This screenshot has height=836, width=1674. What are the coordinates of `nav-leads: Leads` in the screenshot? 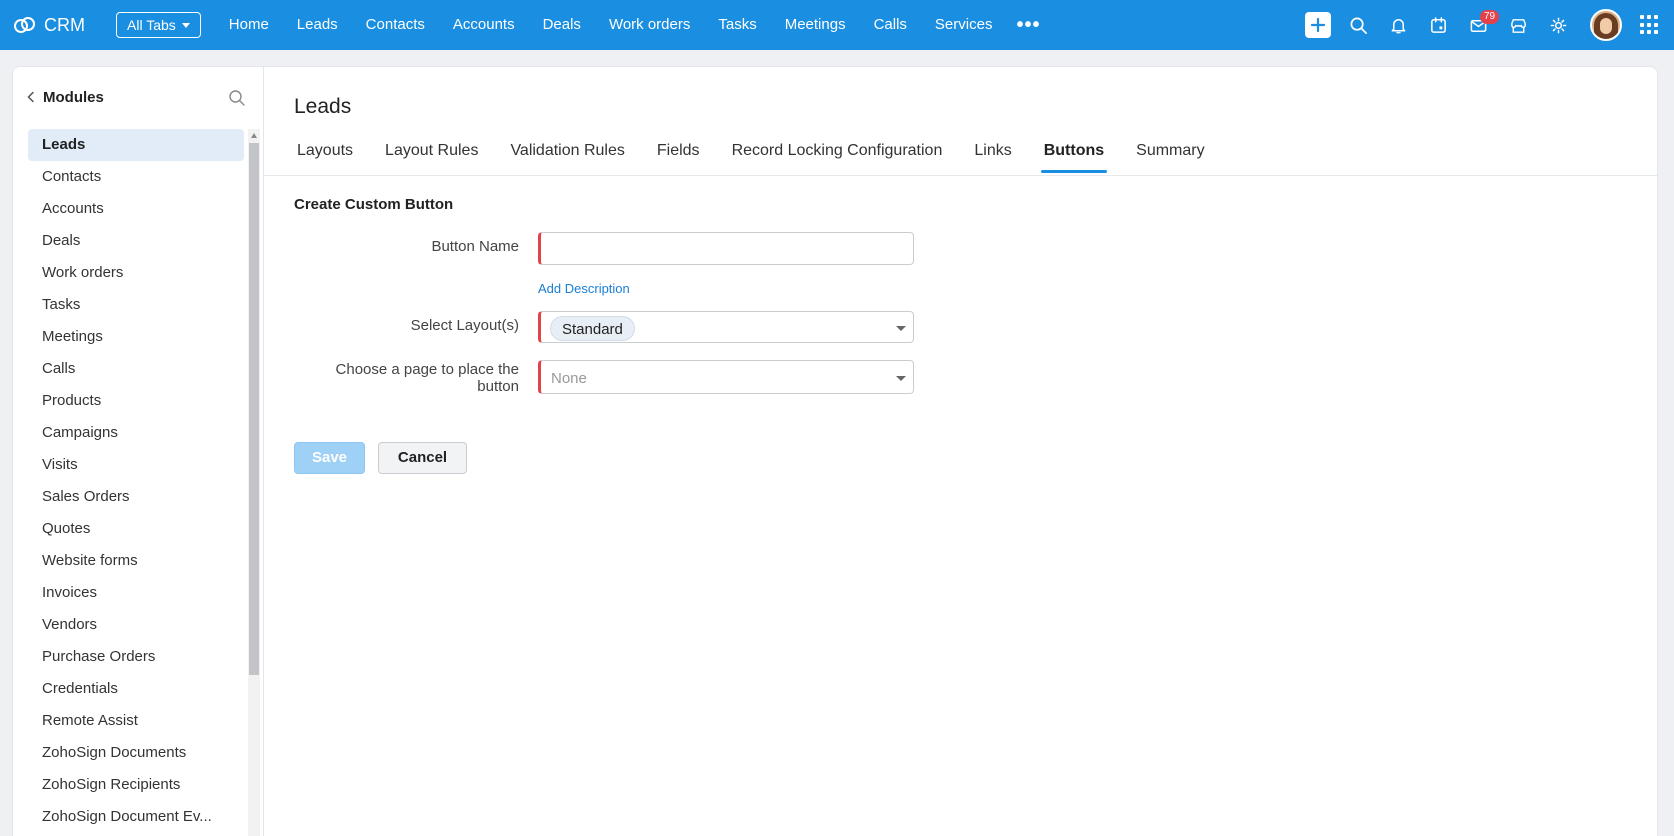 It's located at (317, 25).